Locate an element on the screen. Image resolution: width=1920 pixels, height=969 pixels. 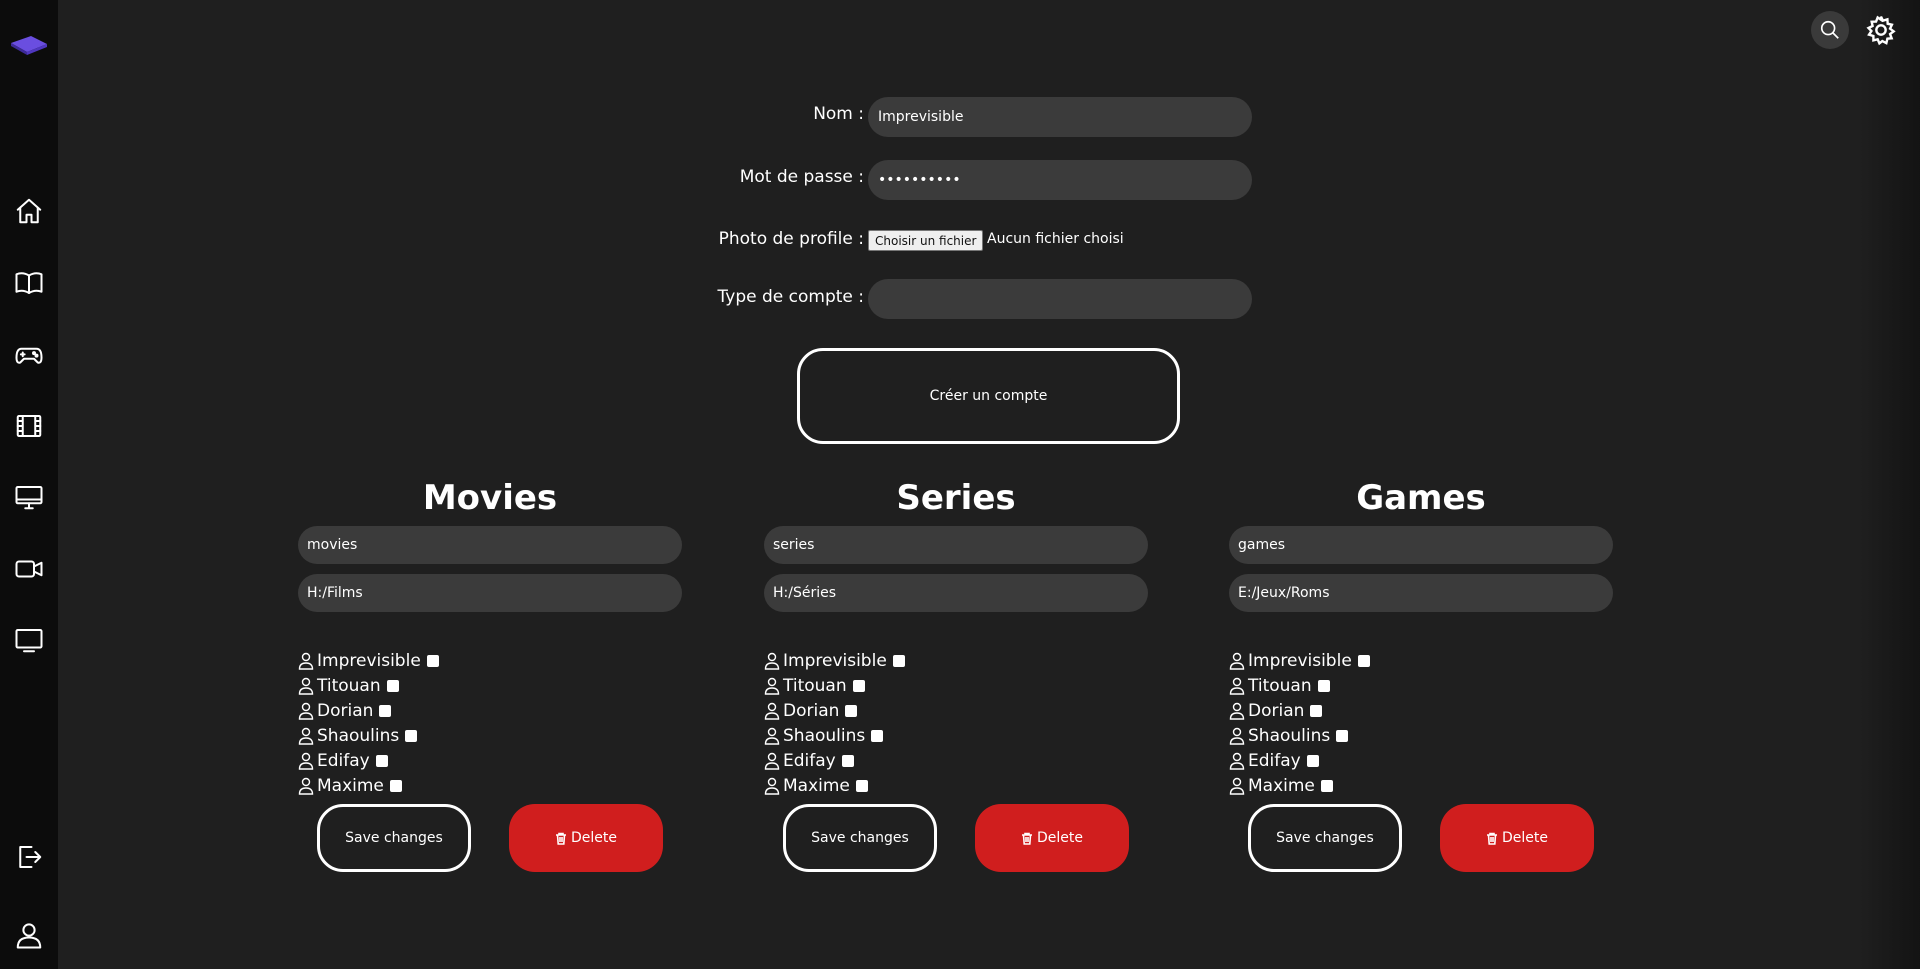
section-title: Series is located at coordinates (956, 498).